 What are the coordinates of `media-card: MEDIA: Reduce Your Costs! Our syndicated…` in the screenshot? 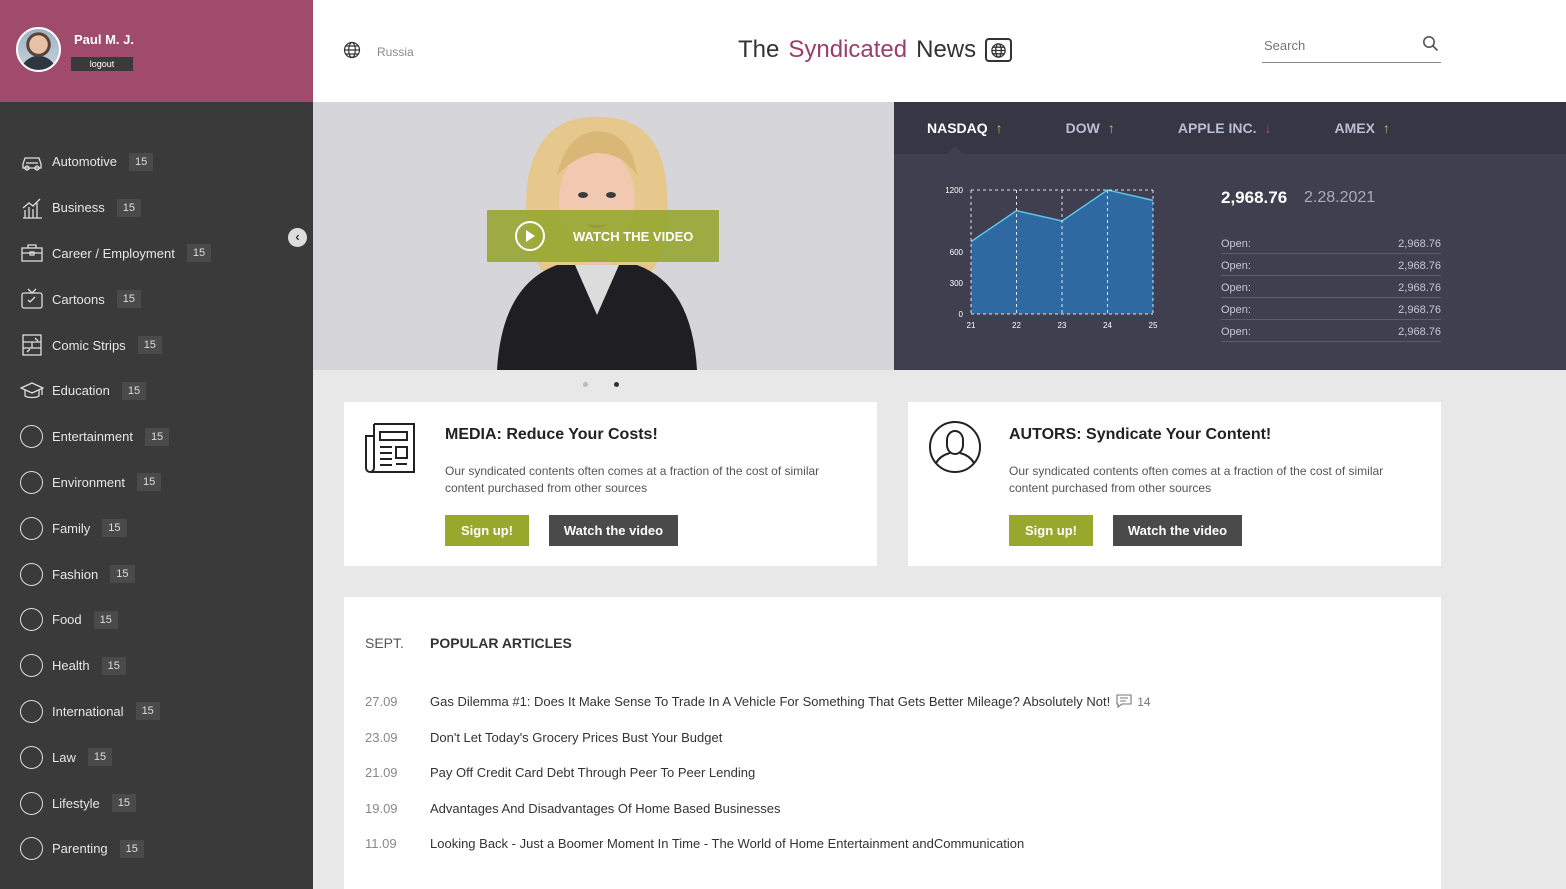 It's located at (610, 484).